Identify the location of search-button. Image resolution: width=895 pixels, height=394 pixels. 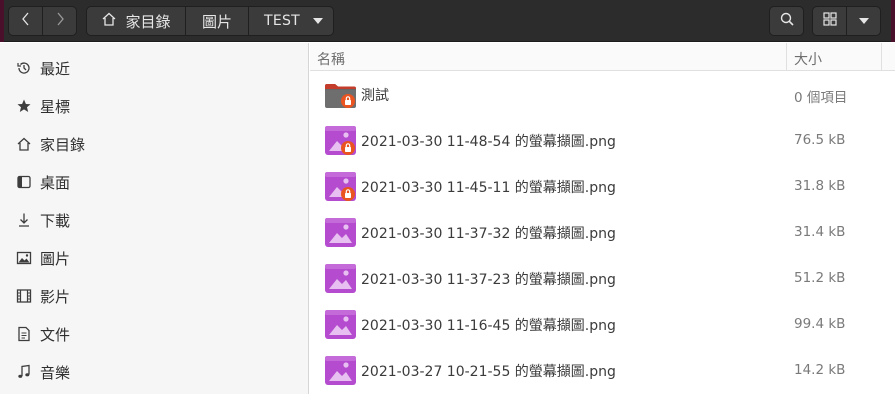
(786, 21).